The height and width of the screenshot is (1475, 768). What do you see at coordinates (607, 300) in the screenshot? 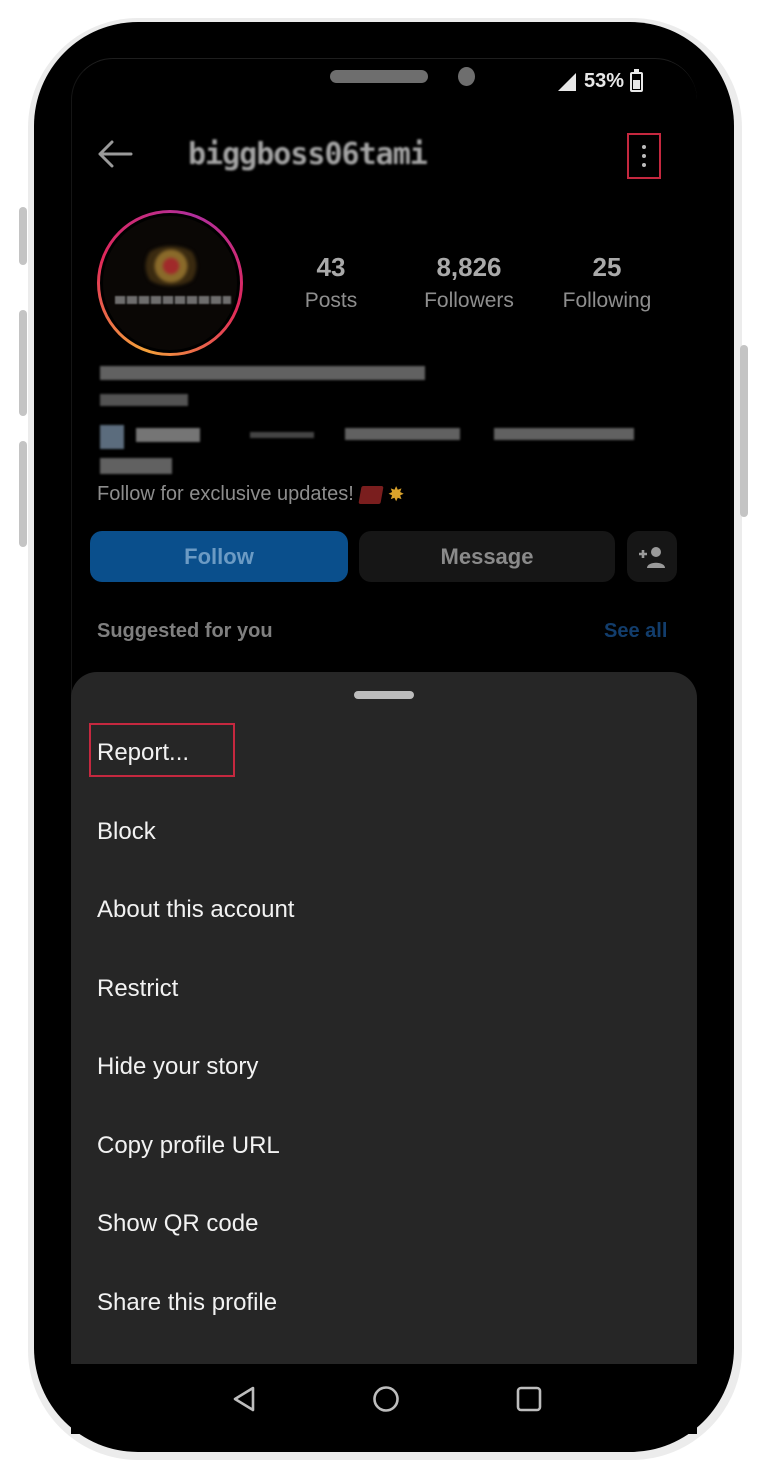
I see `following-label: Following` at bounding box center [607, 300].